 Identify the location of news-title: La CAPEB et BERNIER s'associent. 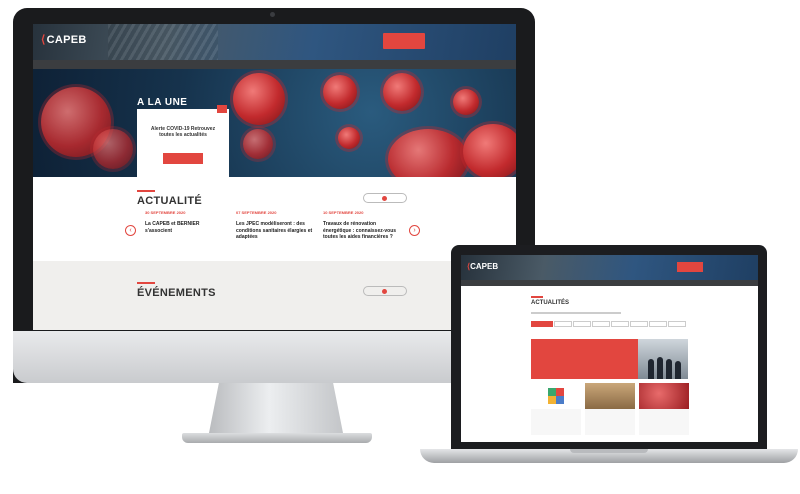
(172, 227).